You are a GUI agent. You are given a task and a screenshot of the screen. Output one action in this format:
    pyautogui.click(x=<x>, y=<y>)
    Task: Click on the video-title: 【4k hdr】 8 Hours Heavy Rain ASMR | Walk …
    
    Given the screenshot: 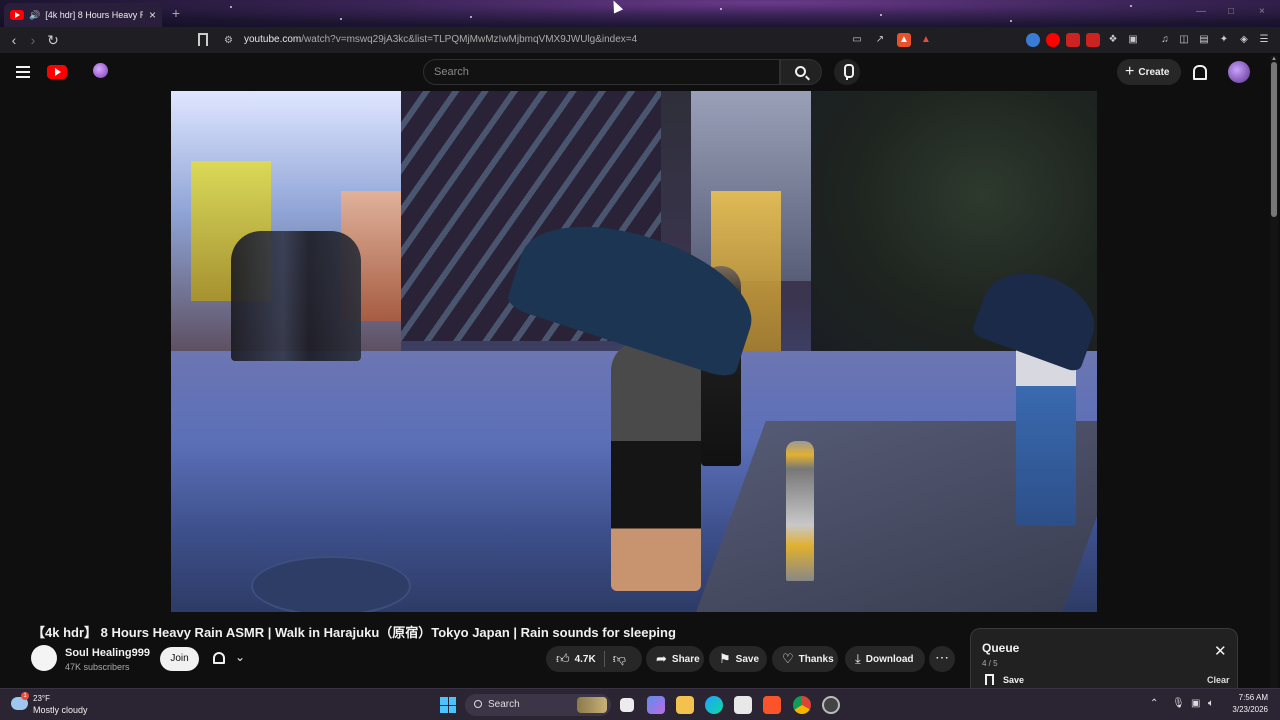 What is the action you would take?
    pyautogui.click(x=354, y=632)
    